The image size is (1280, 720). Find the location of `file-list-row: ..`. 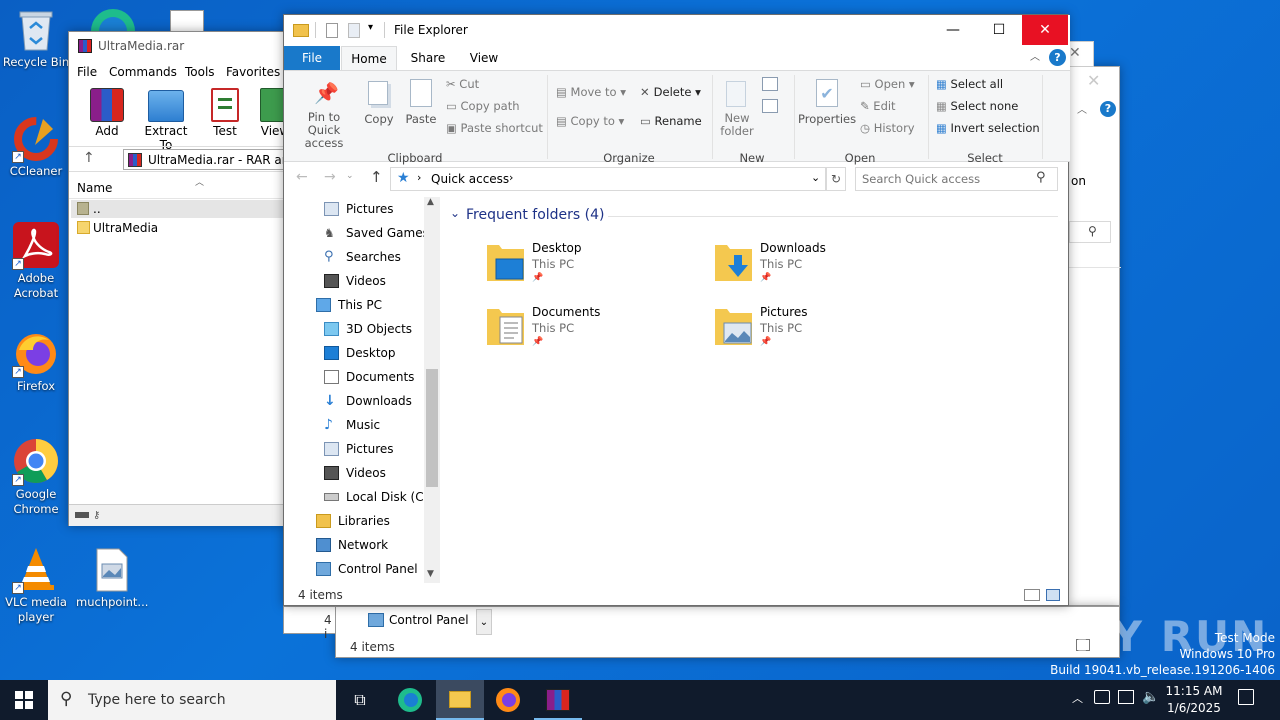

file-list-row: .. is located at coordinates (179, 209).